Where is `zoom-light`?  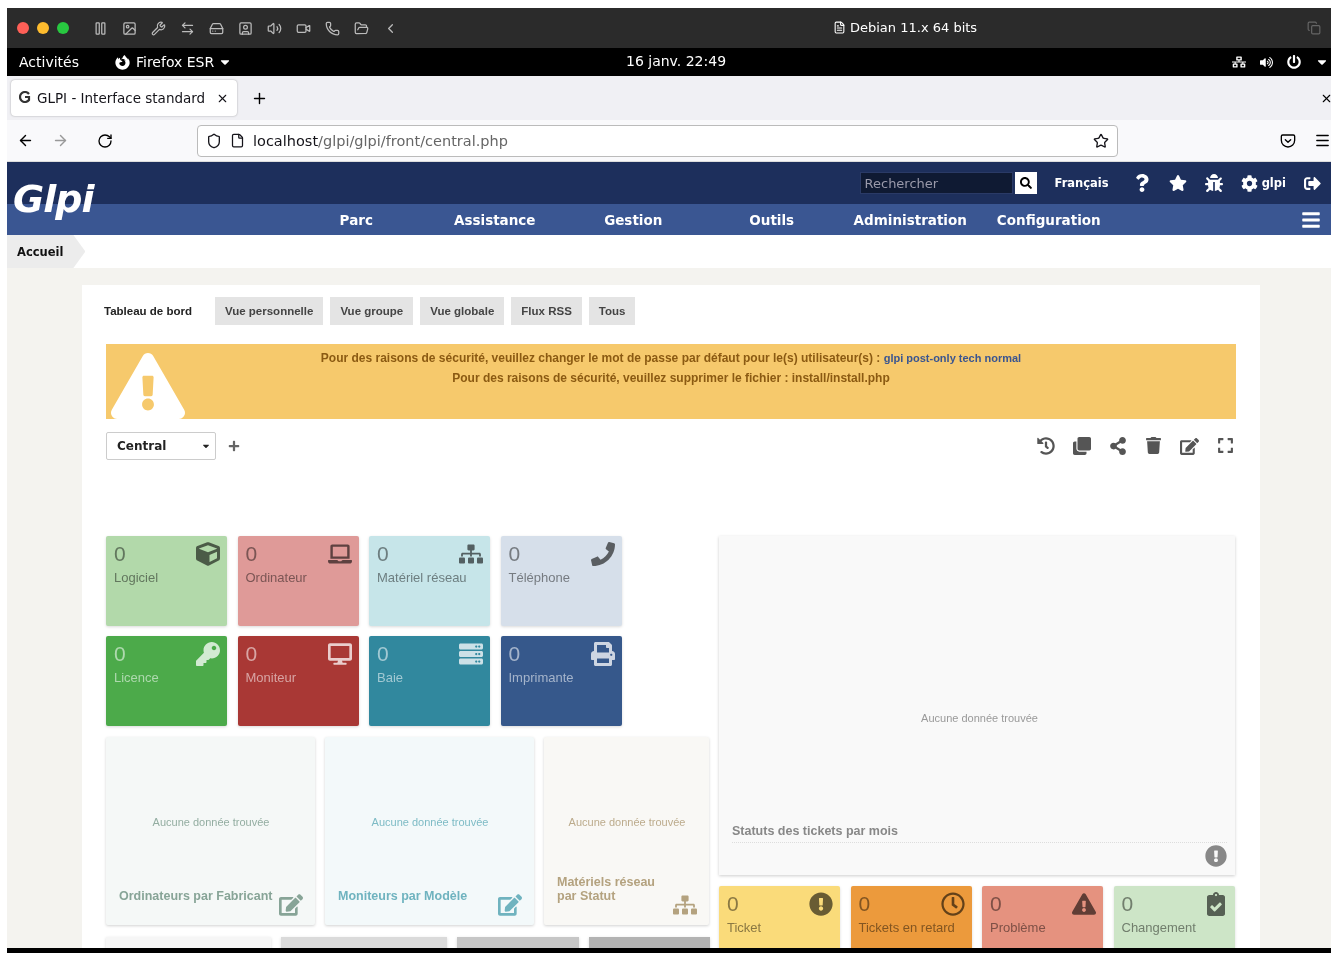
zoom-light is located at coordinates (63, 28).